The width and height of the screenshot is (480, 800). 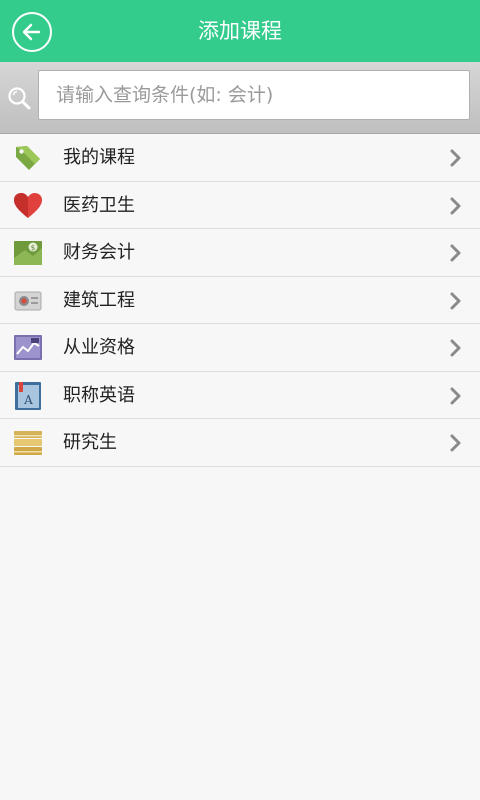 I want to click on books-stack-icon, so click(x=28, y=443).